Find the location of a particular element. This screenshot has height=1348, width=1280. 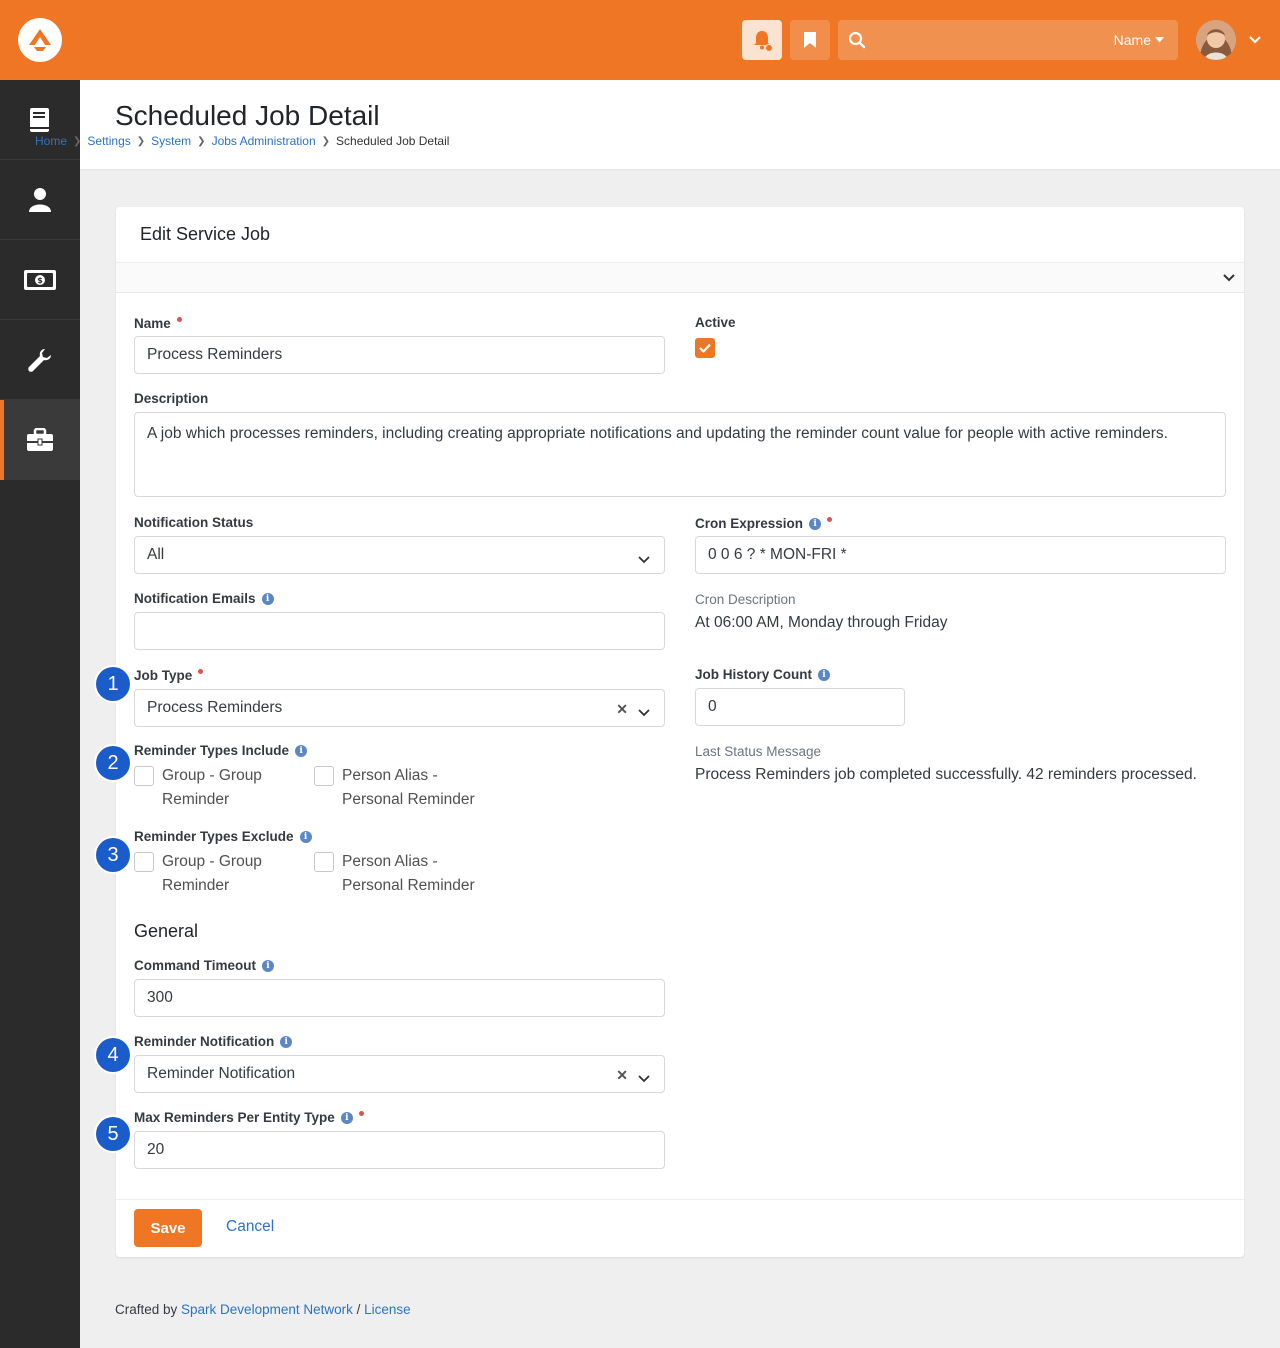

cron-expression-input: 0 0 6 ? * MON-FRI * is located at coordinates (960, 555).